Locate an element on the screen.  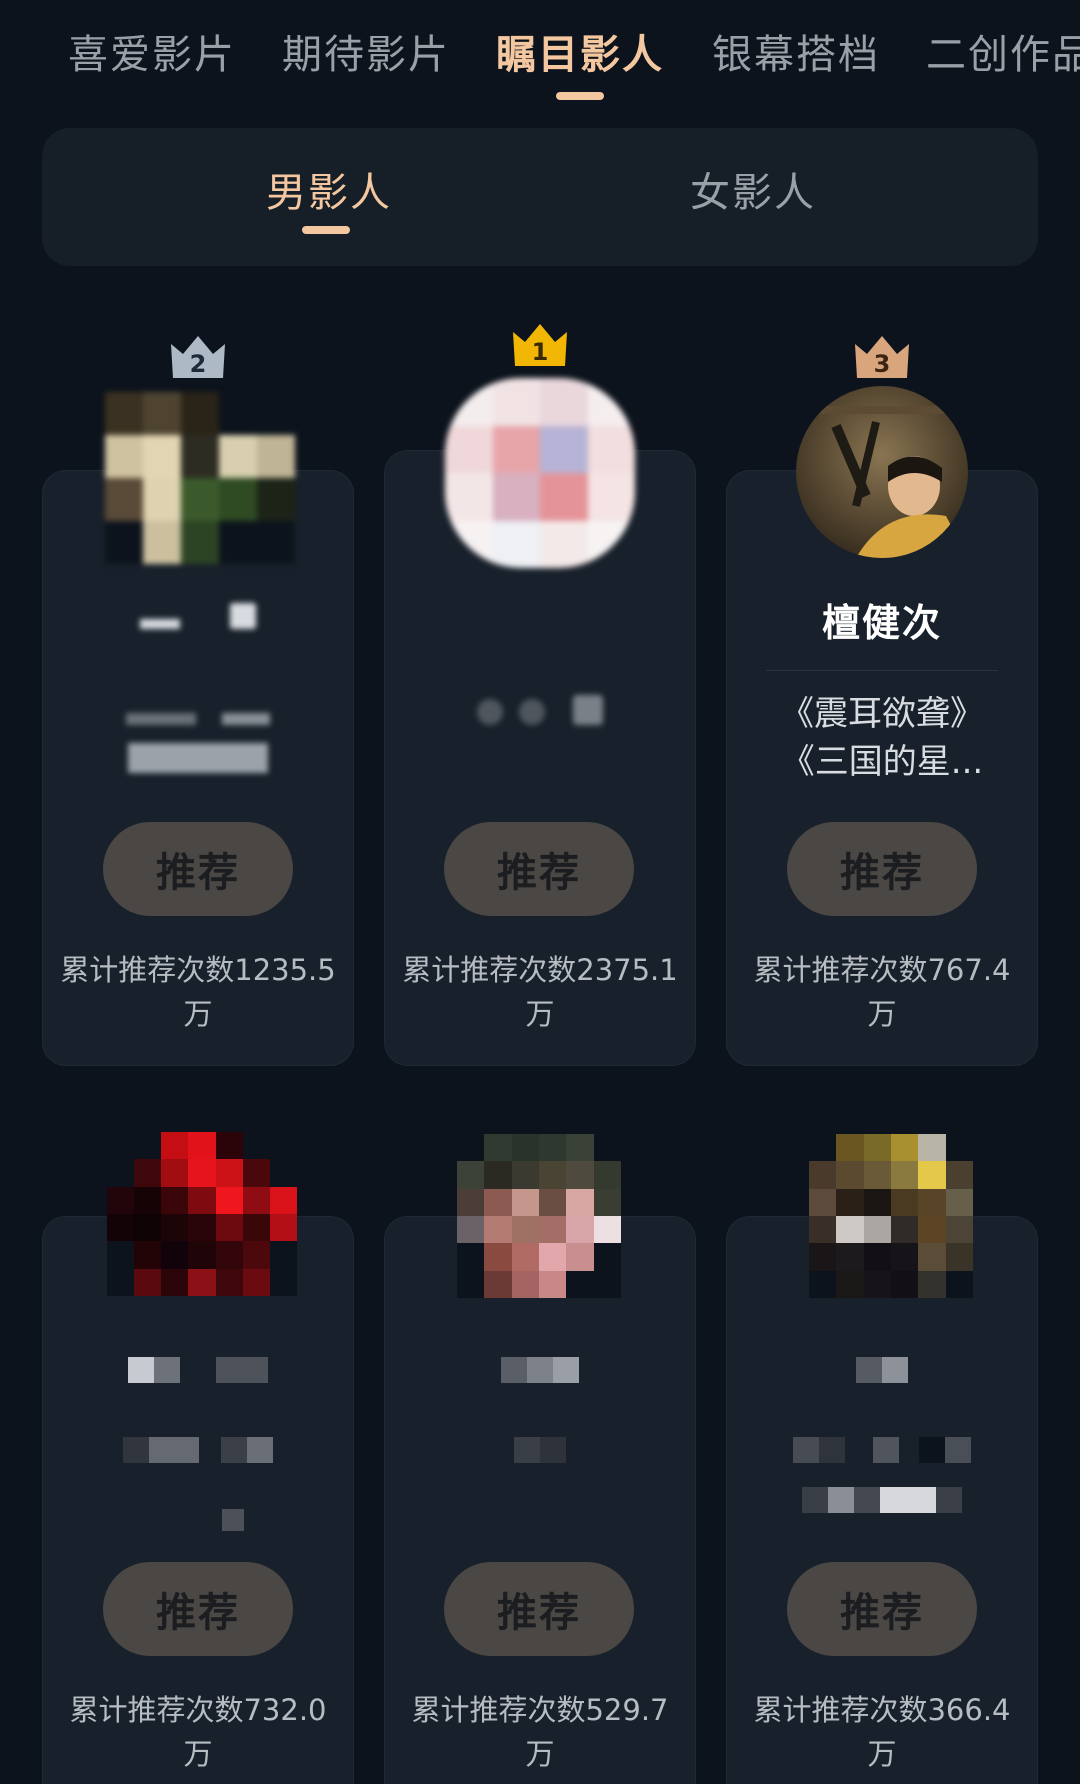
divider is located at coordinates (882, 670).